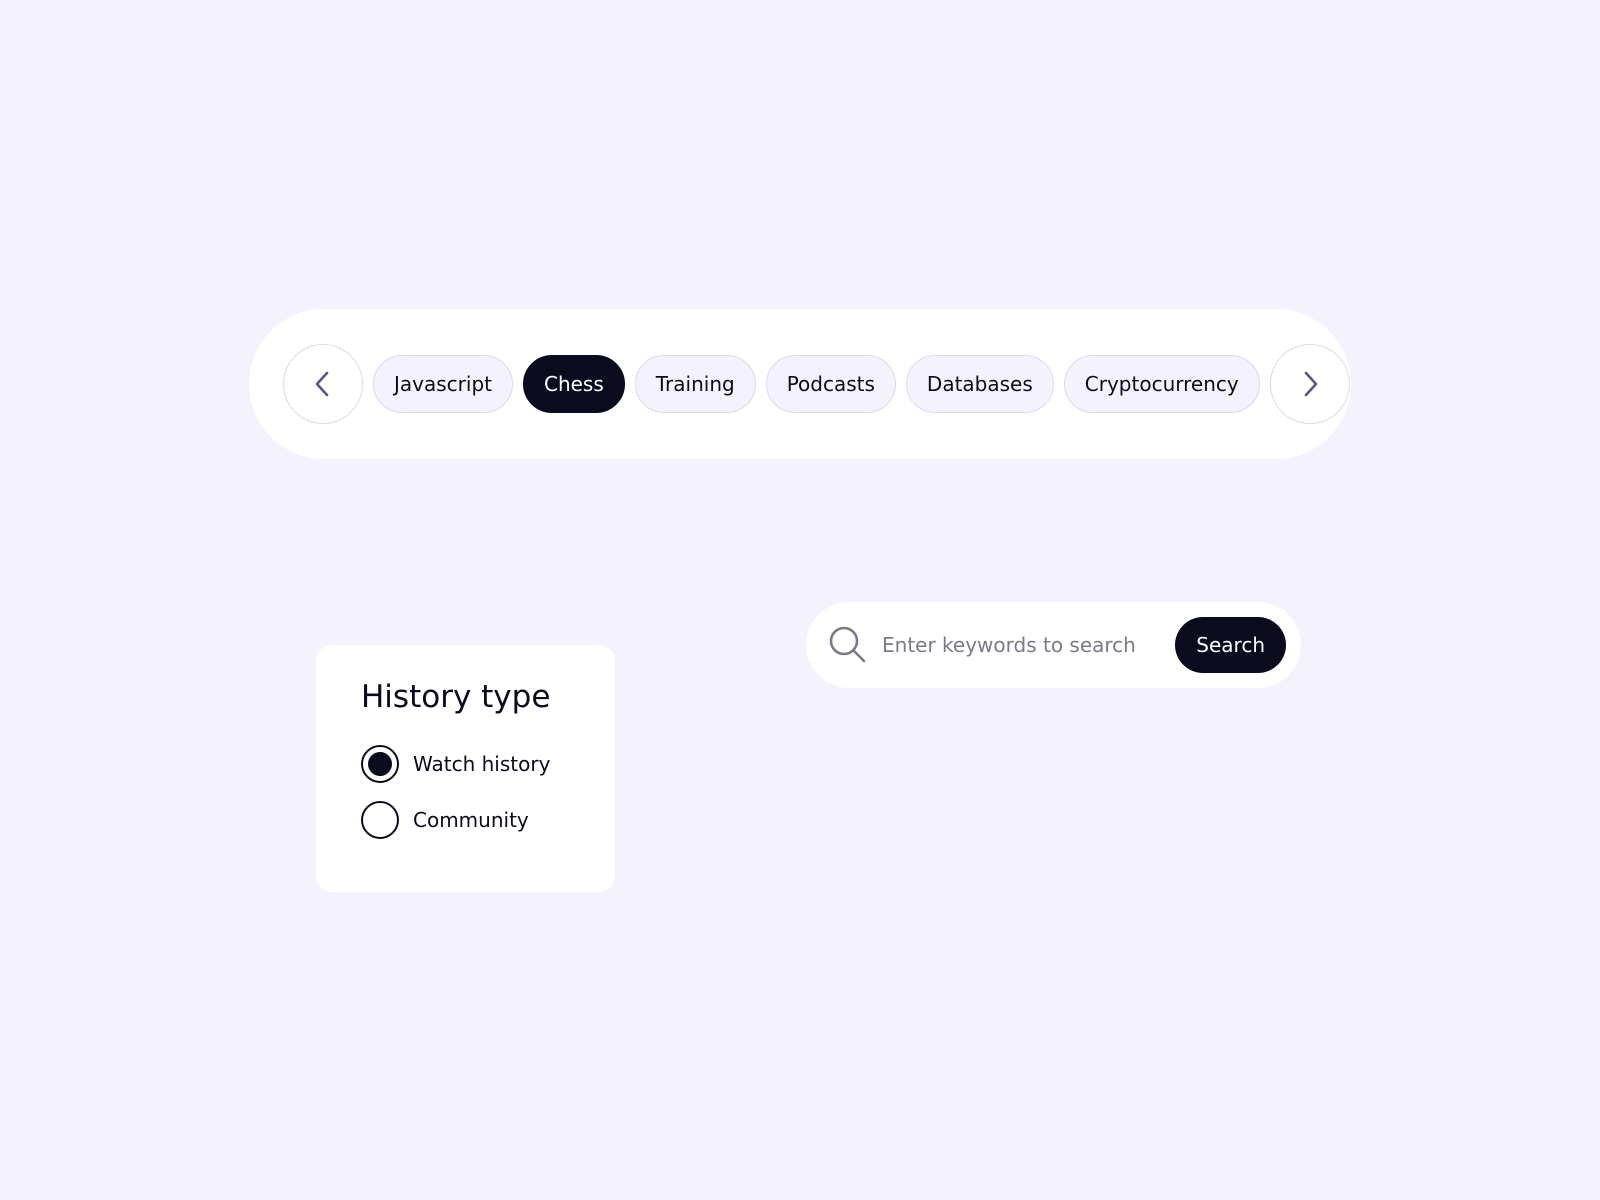  I want to click on chevron-left-icon, so click(322, 384).